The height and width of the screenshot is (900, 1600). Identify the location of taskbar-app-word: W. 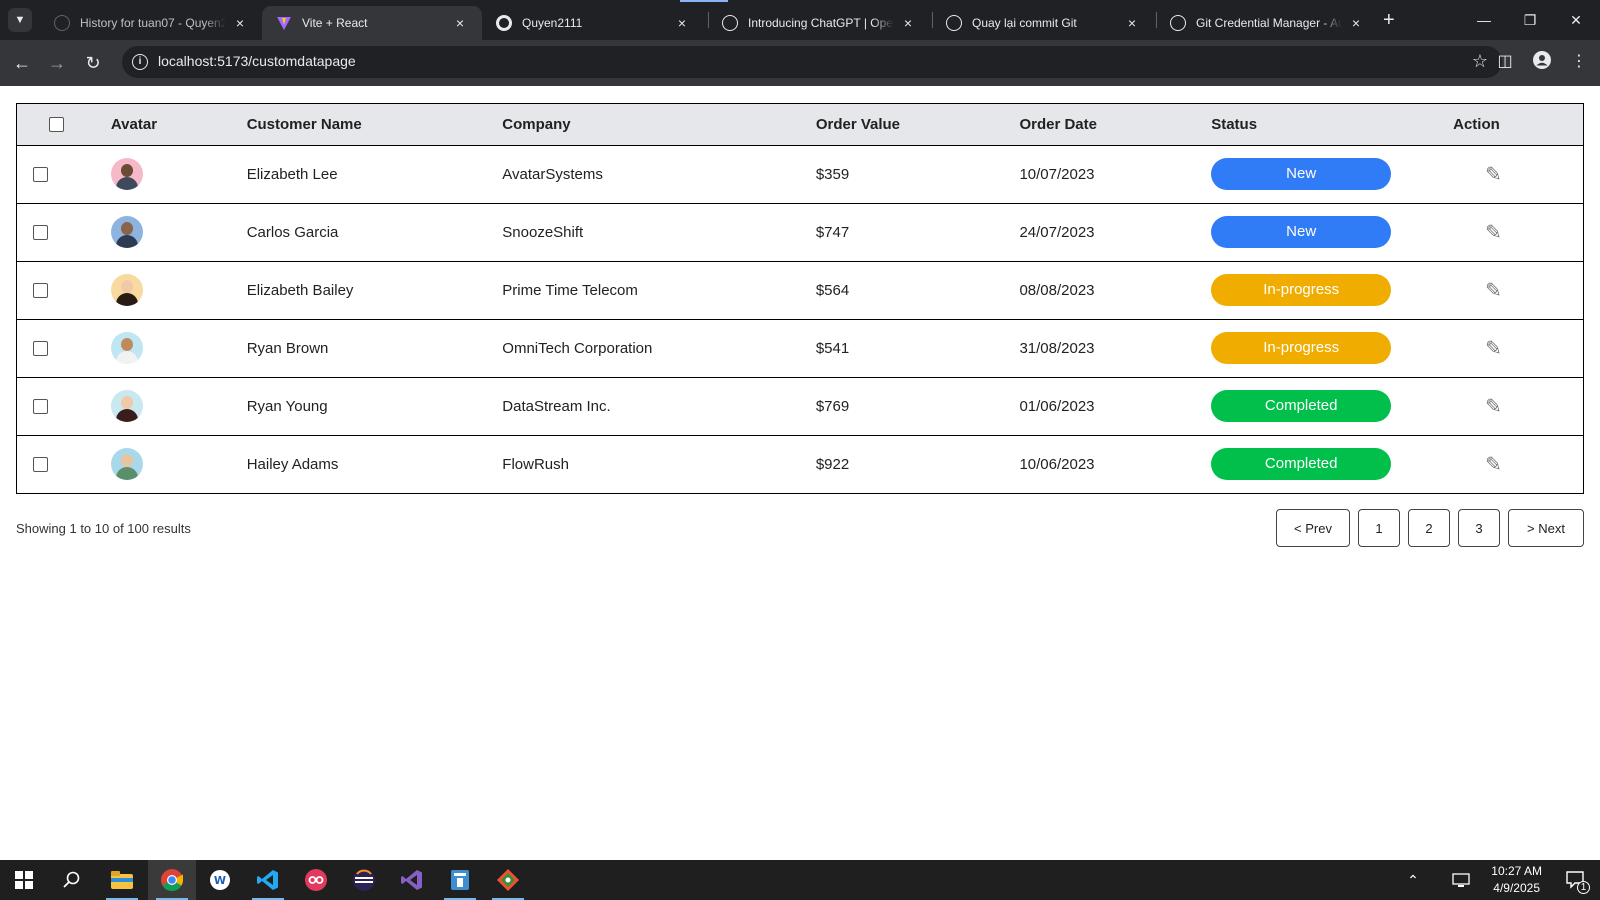
(220, 880).